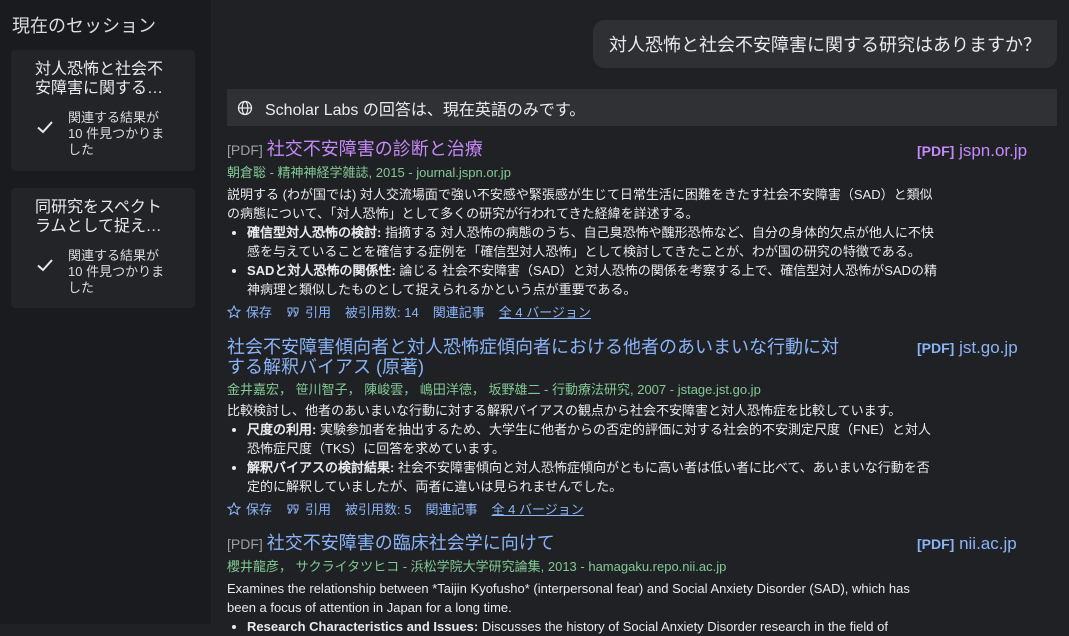 This screenshot has width=1069, height=636. I want to click on session-title: 対人恐怖と社会不安障害に関する研究はありますか？, so click(103, 79).